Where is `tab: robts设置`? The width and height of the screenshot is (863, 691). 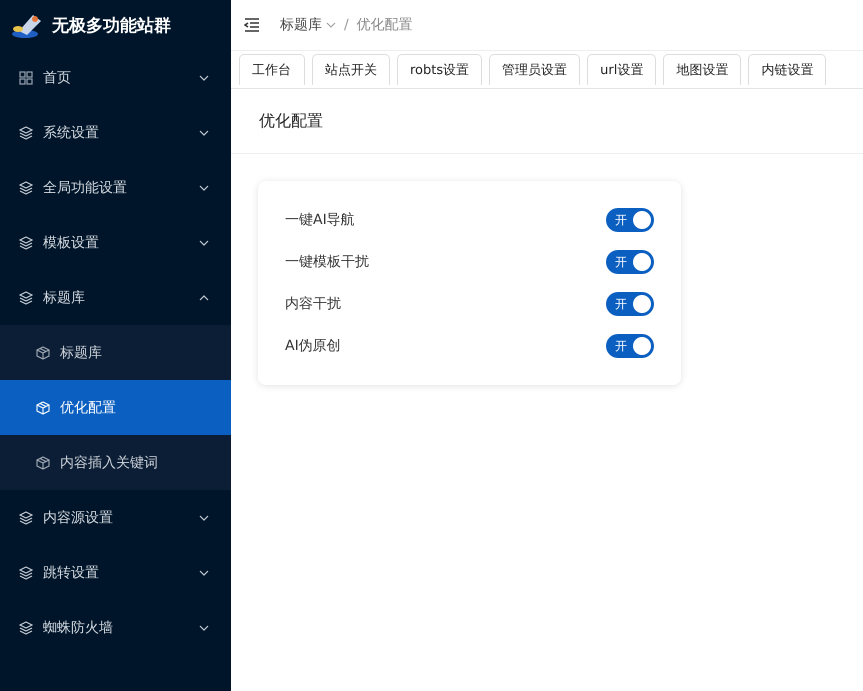
tab: robts设置 is located at coordinates (439, 69).